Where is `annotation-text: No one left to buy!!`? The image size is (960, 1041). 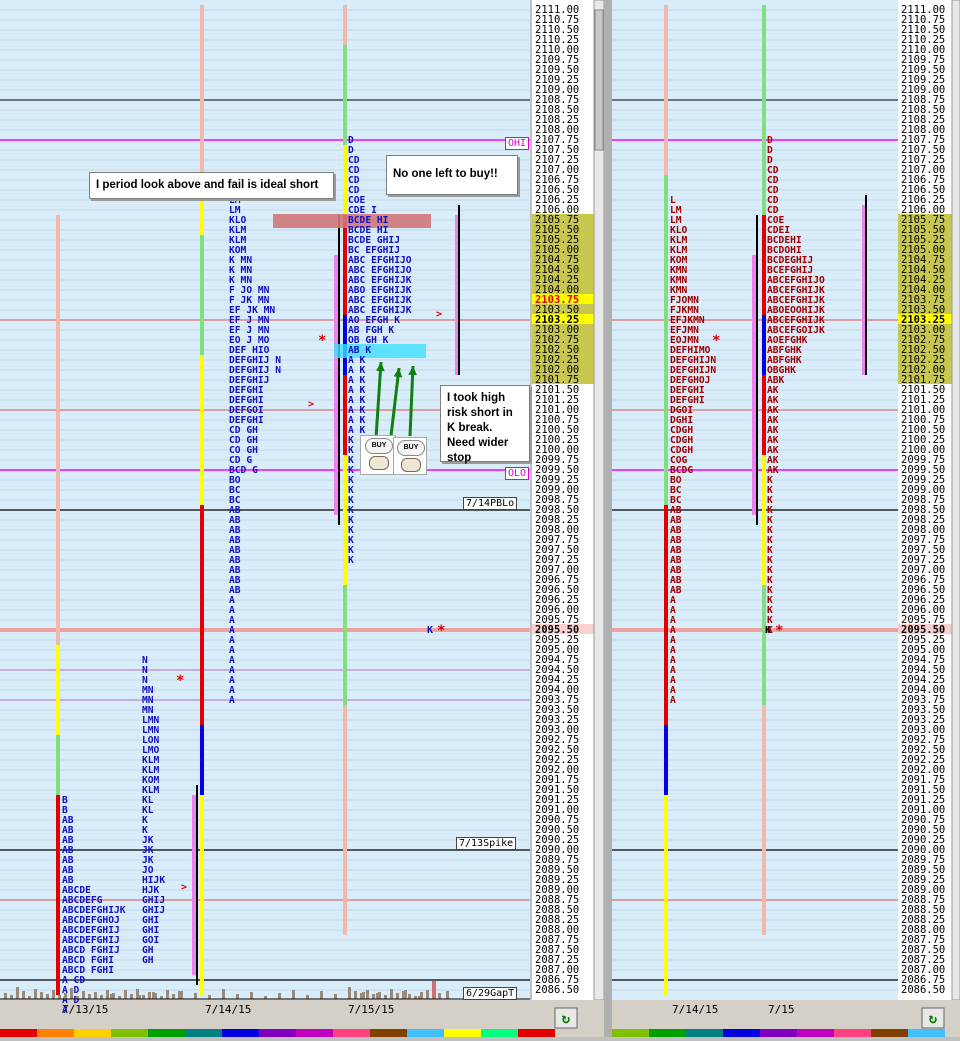
annotation-text: No one left to buy!! is located at coordinates (445, 174).